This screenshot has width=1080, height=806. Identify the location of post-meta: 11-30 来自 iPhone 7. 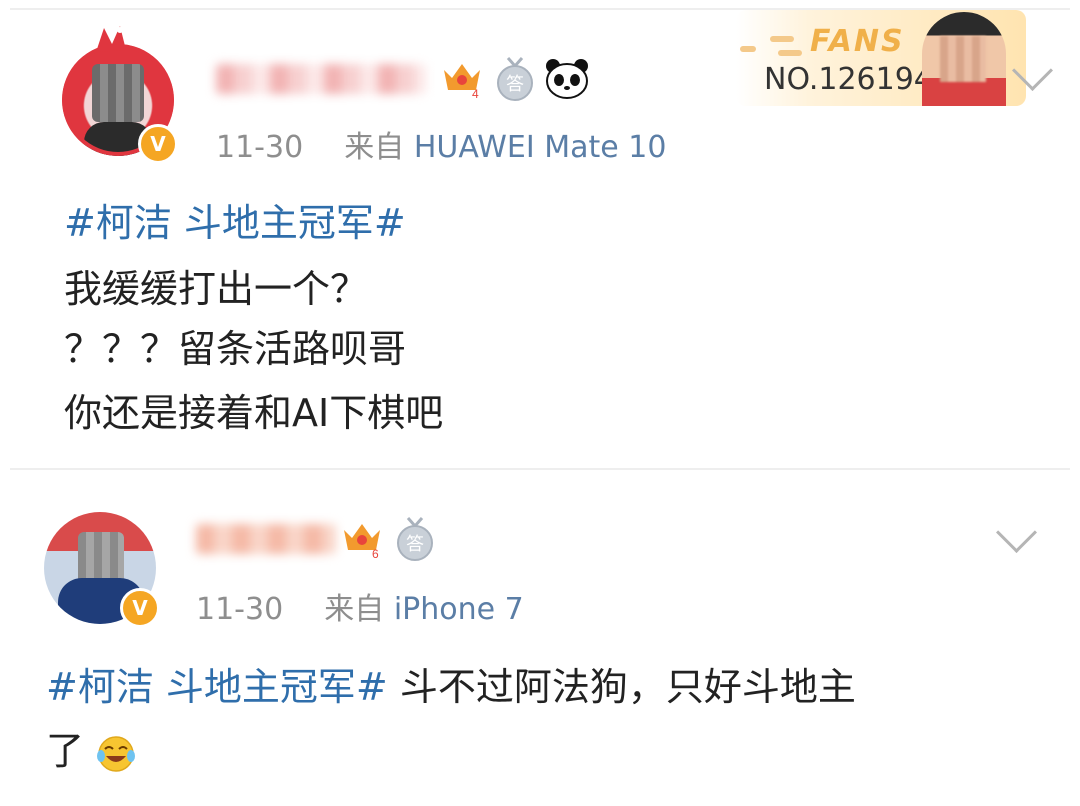
(360, 606).